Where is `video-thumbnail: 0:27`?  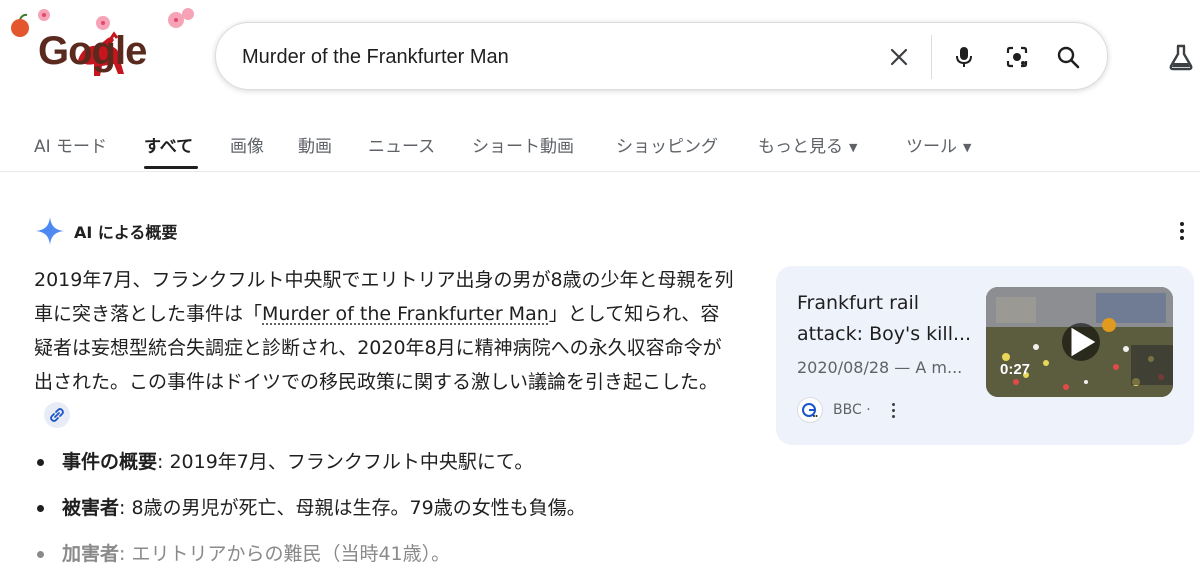 video-thumbnail: 0:27 is located at coordinates (1079, 342).